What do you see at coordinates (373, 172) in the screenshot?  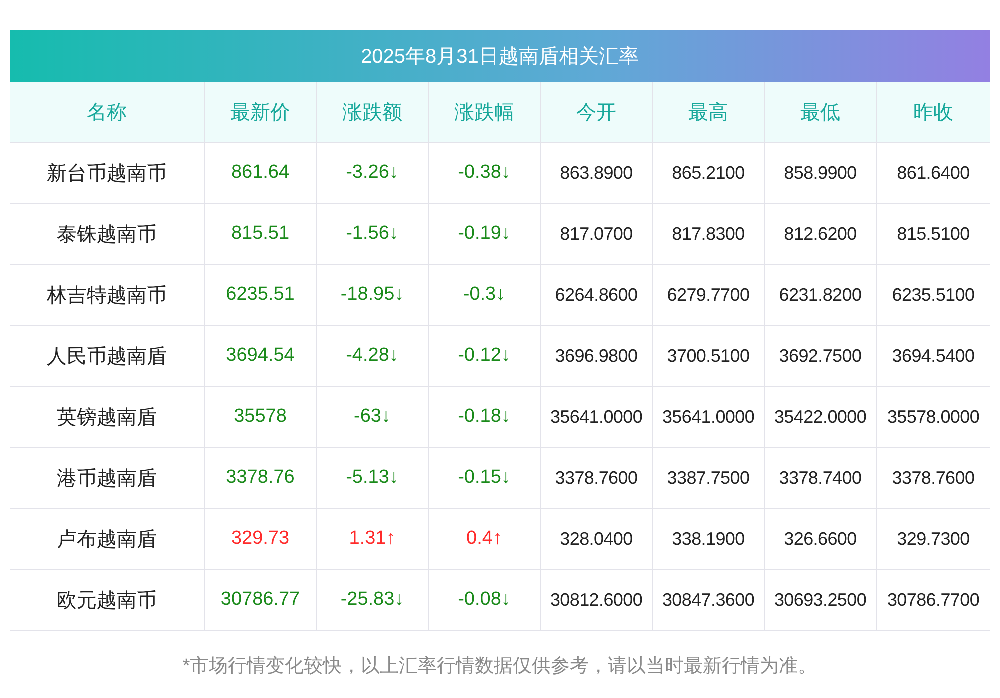 I see `table-cell: -3.26↓` at bounding box center [373, 172].